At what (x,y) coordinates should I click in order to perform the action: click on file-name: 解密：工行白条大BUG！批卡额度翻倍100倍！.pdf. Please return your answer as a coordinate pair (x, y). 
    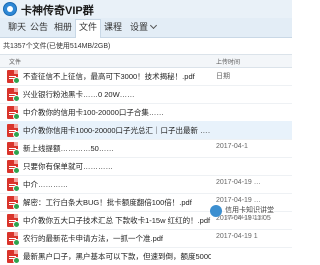
    Looking at the image, I should click on (117, 202).